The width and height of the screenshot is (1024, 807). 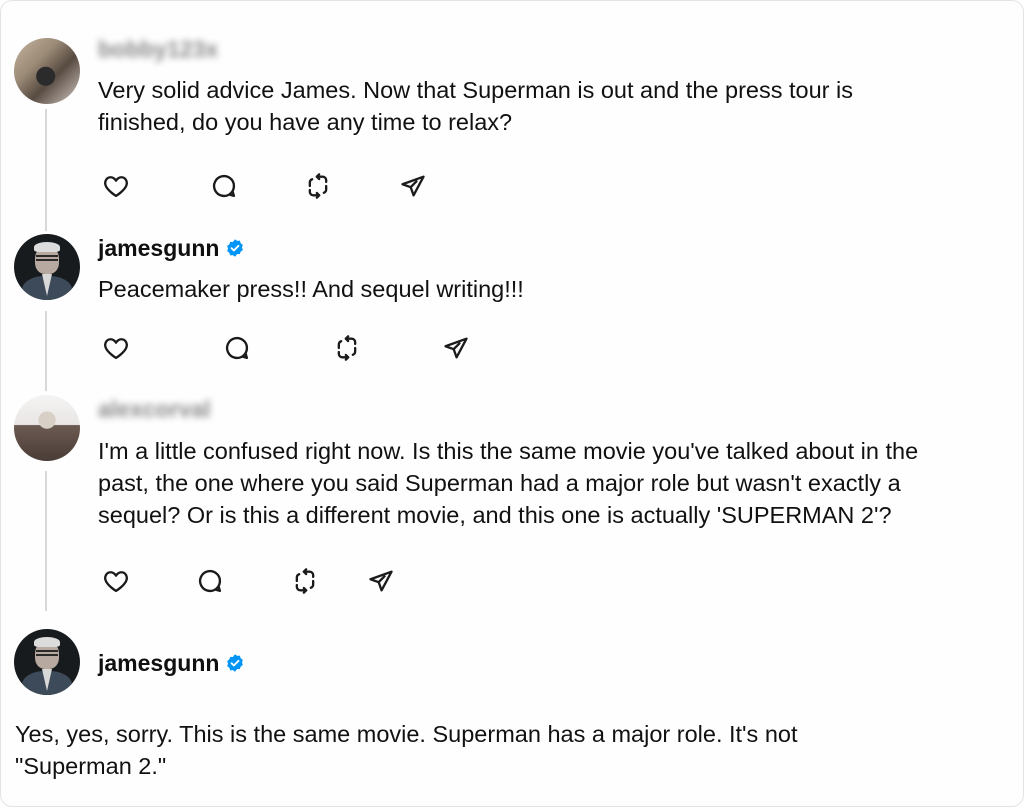 I want to click on username: bobby123x, so click(x=158, y=49).